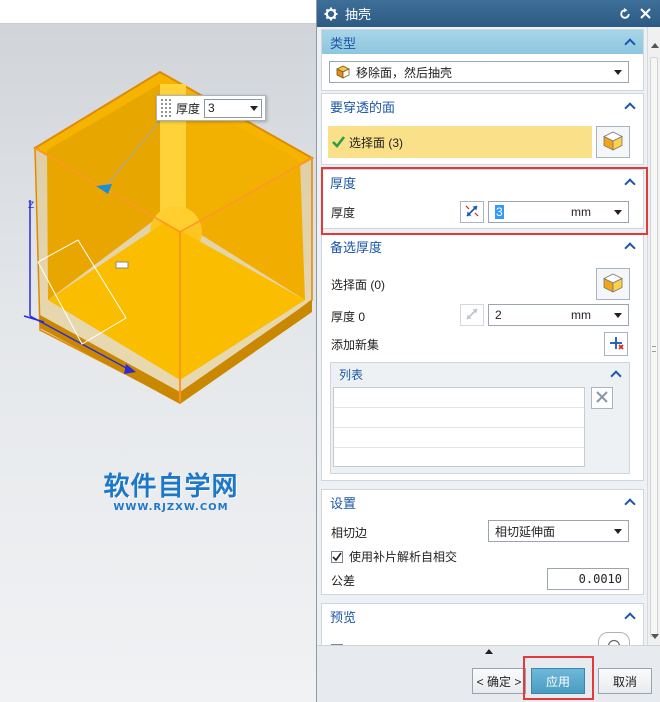 Image resolution: width=660 pixels, height=702 pixels. Describe the element at coordinates (479, 72) in the screenshot. I see `shell-type-dropdown: 移除面，然后抽壳` at that location.